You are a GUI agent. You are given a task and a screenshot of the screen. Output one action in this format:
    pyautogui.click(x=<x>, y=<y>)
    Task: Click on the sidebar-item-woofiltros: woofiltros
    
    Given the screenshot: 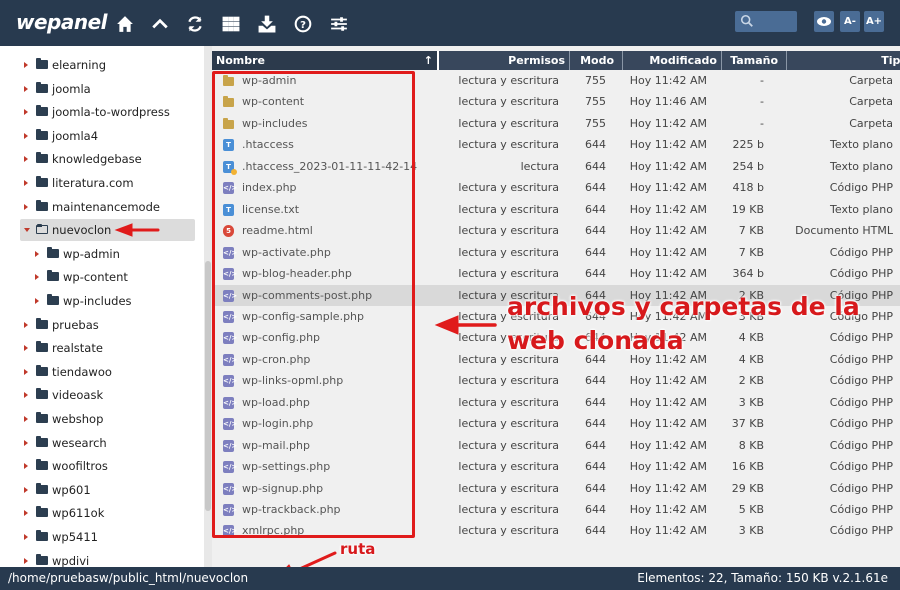 What is the action you would take?
    pyautogui.click(x=100, y=466)
    